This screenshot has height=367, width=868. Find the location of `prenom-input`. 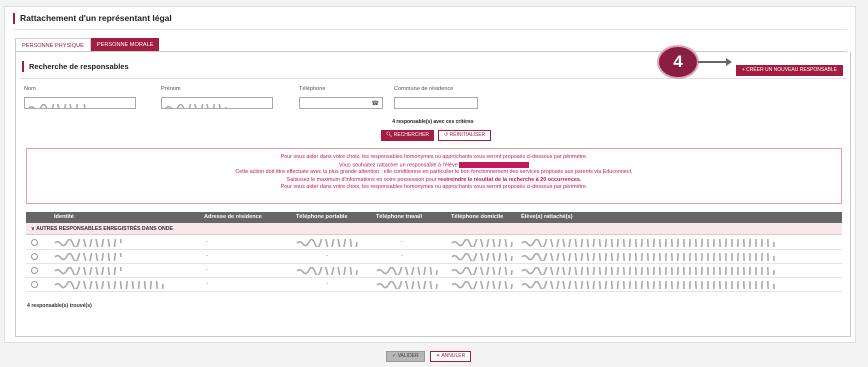

prenom-input is located at coordinates (217, 103).